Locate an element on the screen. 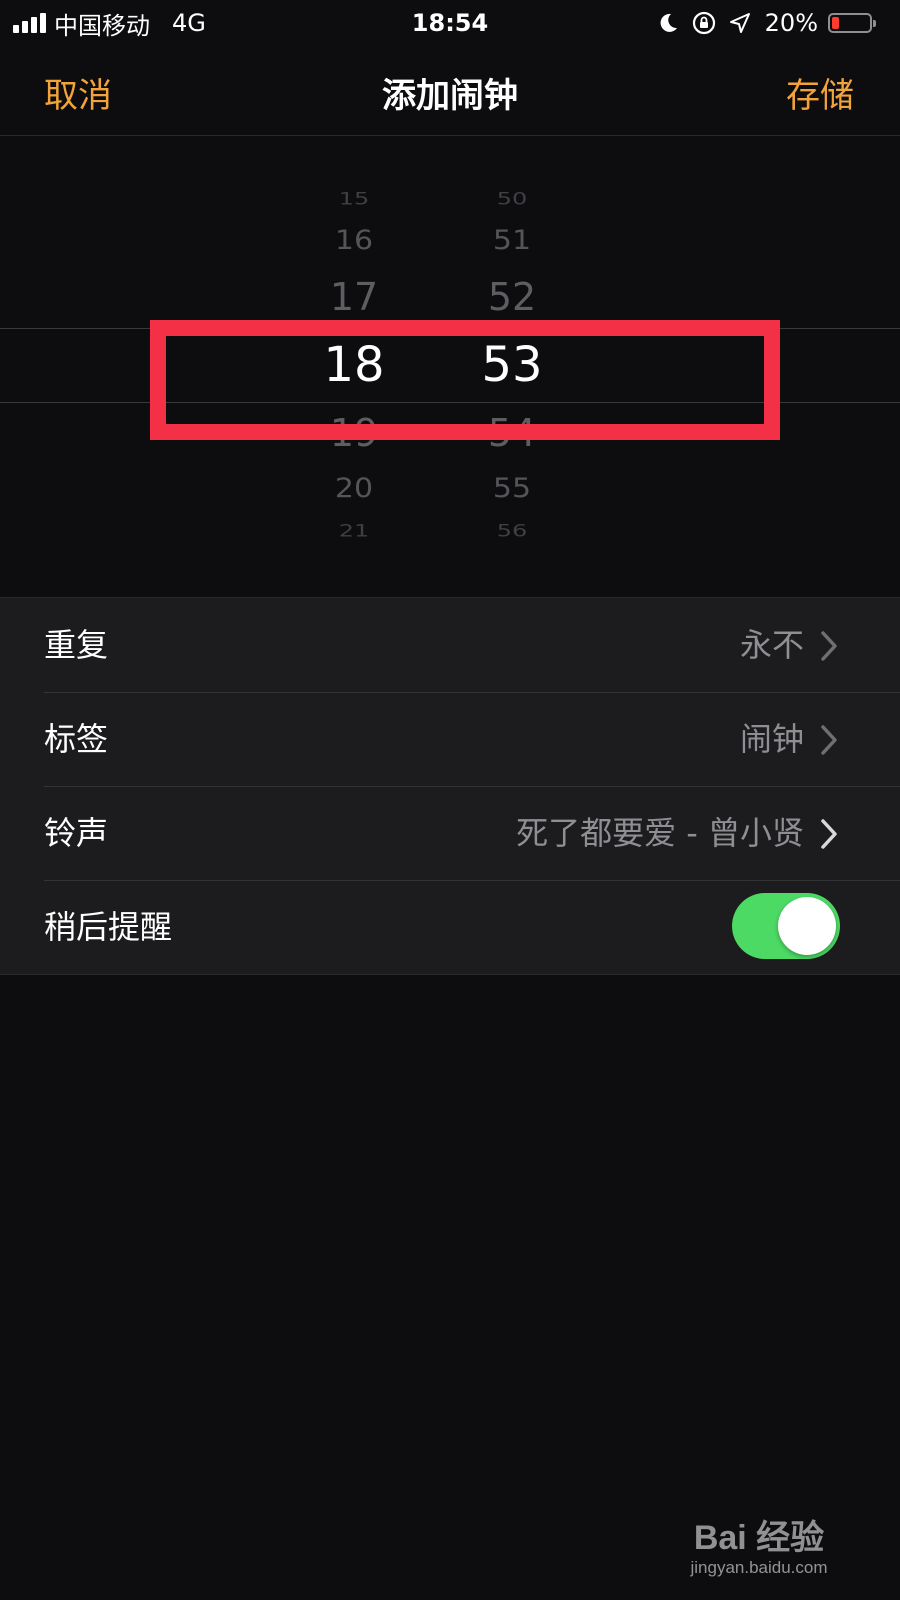 Image resolution: width=900 pixels, height=1600 pixels. status-right: 20% is located at coordinates (765, 23).